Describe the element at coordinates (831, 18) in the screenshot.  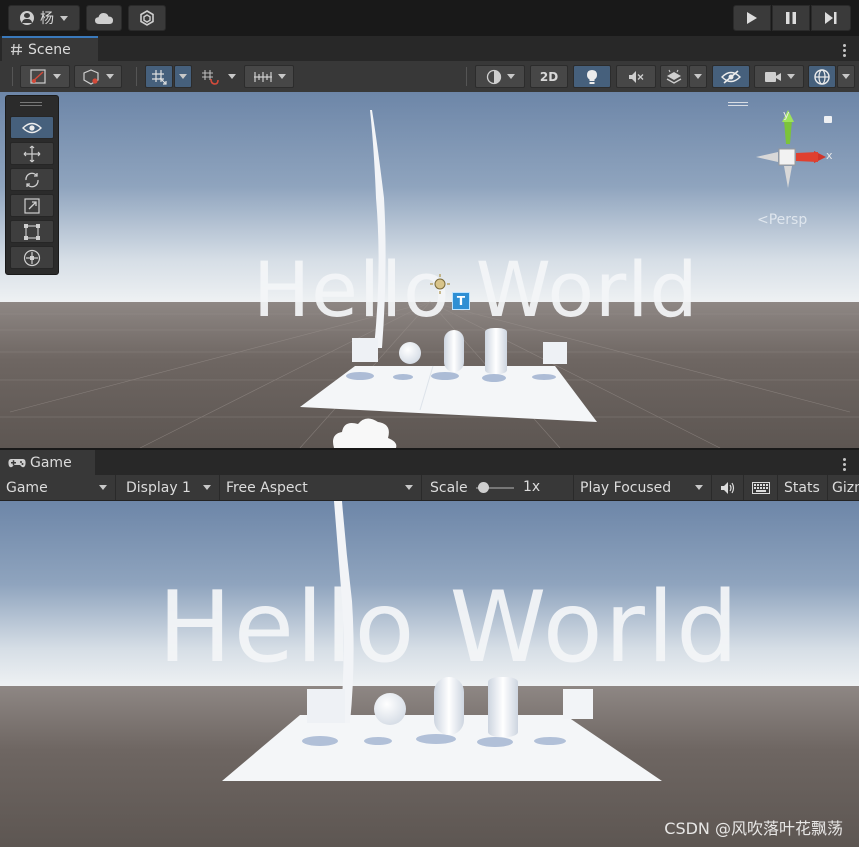
I see `step-button` at that location.